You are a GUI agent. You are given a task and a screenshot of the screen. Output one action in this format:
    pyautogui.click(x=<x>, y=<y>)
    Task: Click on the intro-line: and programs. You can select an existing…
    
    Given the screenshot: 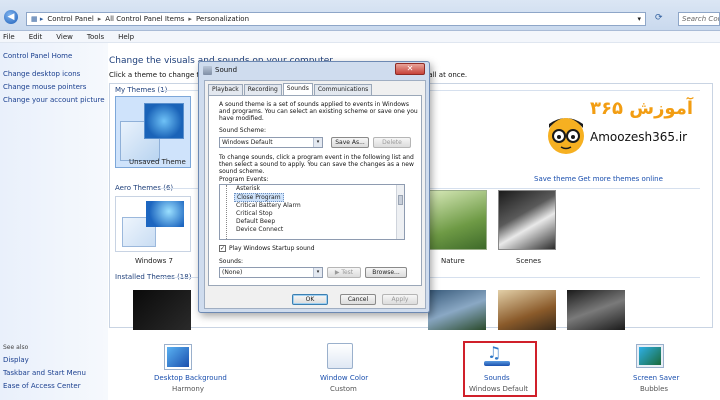 What is the action you would take?
    pyautogui.click(x=318, y=111)
    